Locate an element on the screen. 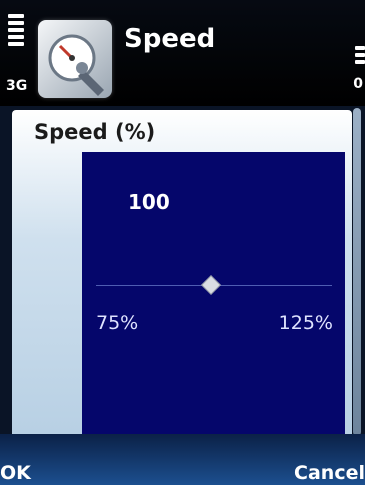  panel-title: Speed (%) is located at coordinates (95, 132).